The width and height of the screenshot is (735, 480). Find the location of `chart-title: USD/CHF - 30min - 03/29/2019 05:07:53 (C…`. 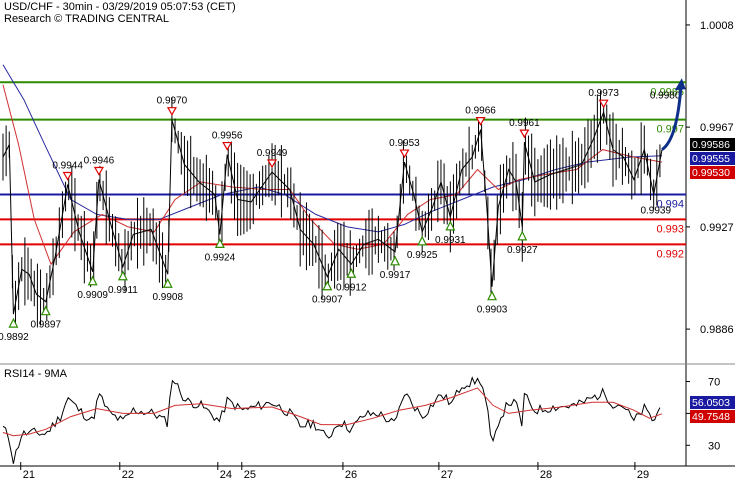

chart-title: USD/CHF - 30min - 03/29/2019 05:07:53 (C… is located at coordinates (120, 7).